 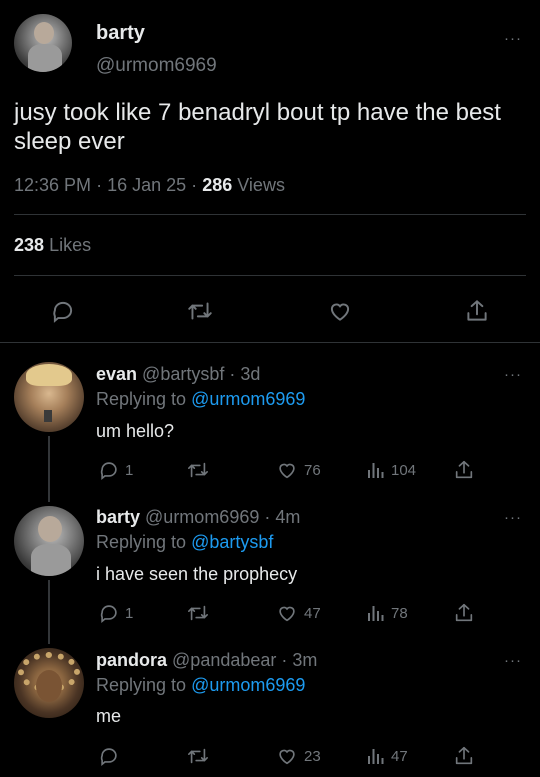 I want to click on reply-handle: @urmom6969, so click(x=202, y=517).